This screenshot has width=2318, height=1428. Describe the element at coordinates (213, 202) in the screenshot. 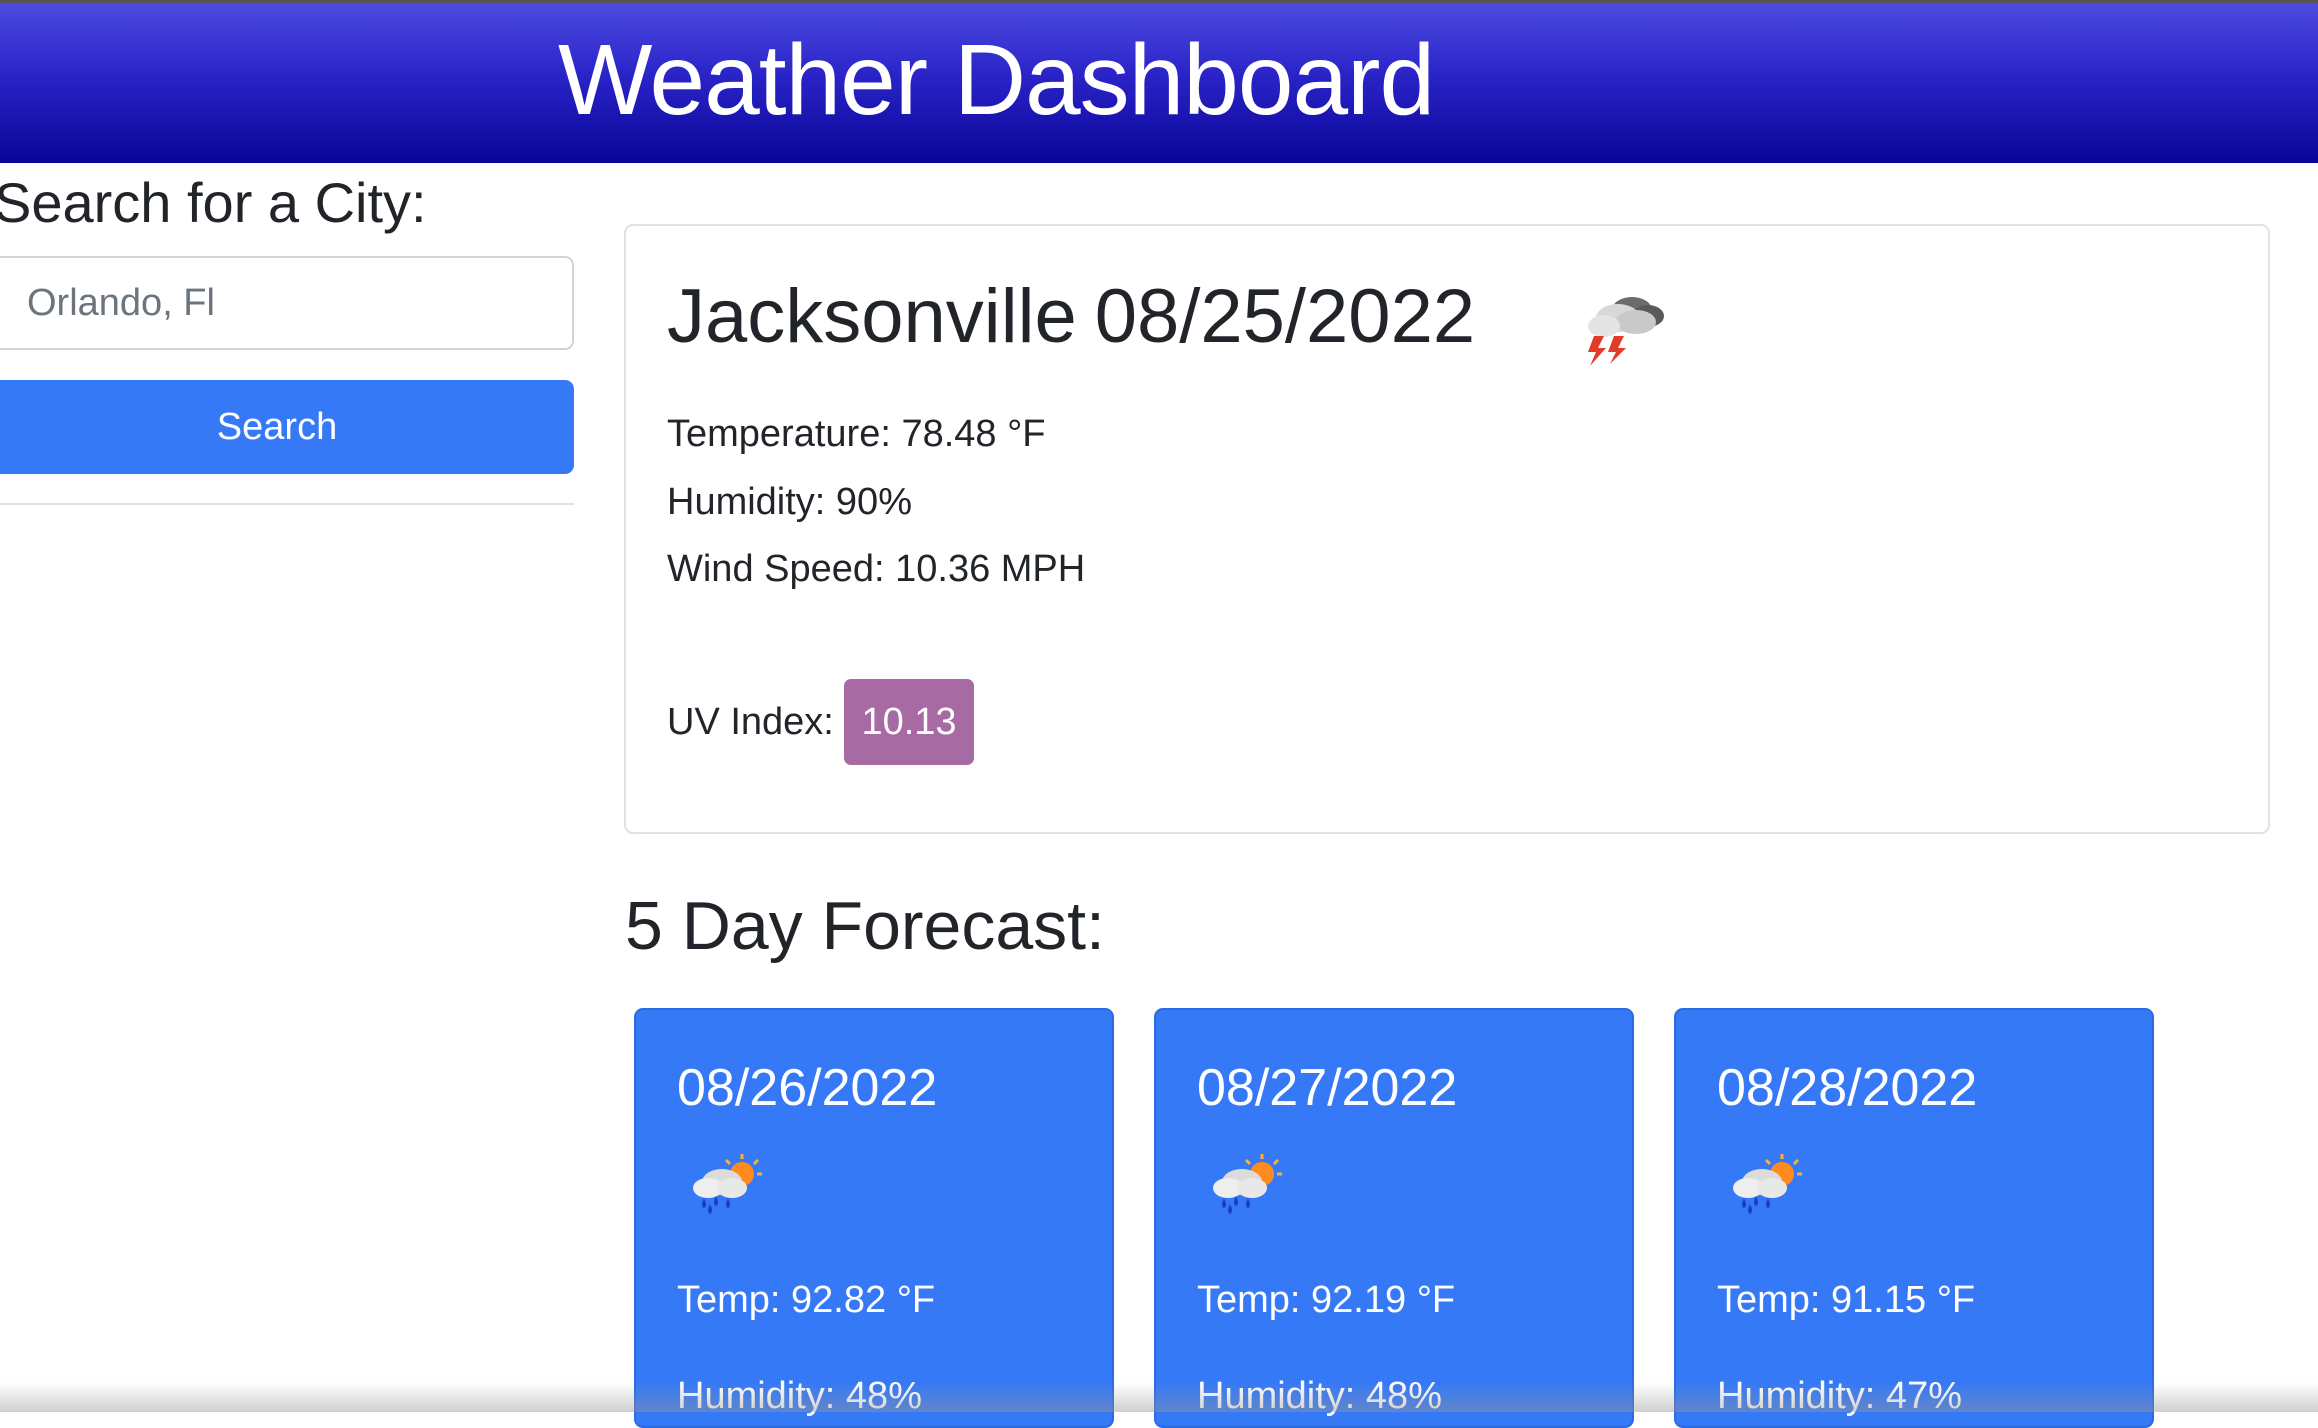

I see `search-heading: Search for a City:` at that location.